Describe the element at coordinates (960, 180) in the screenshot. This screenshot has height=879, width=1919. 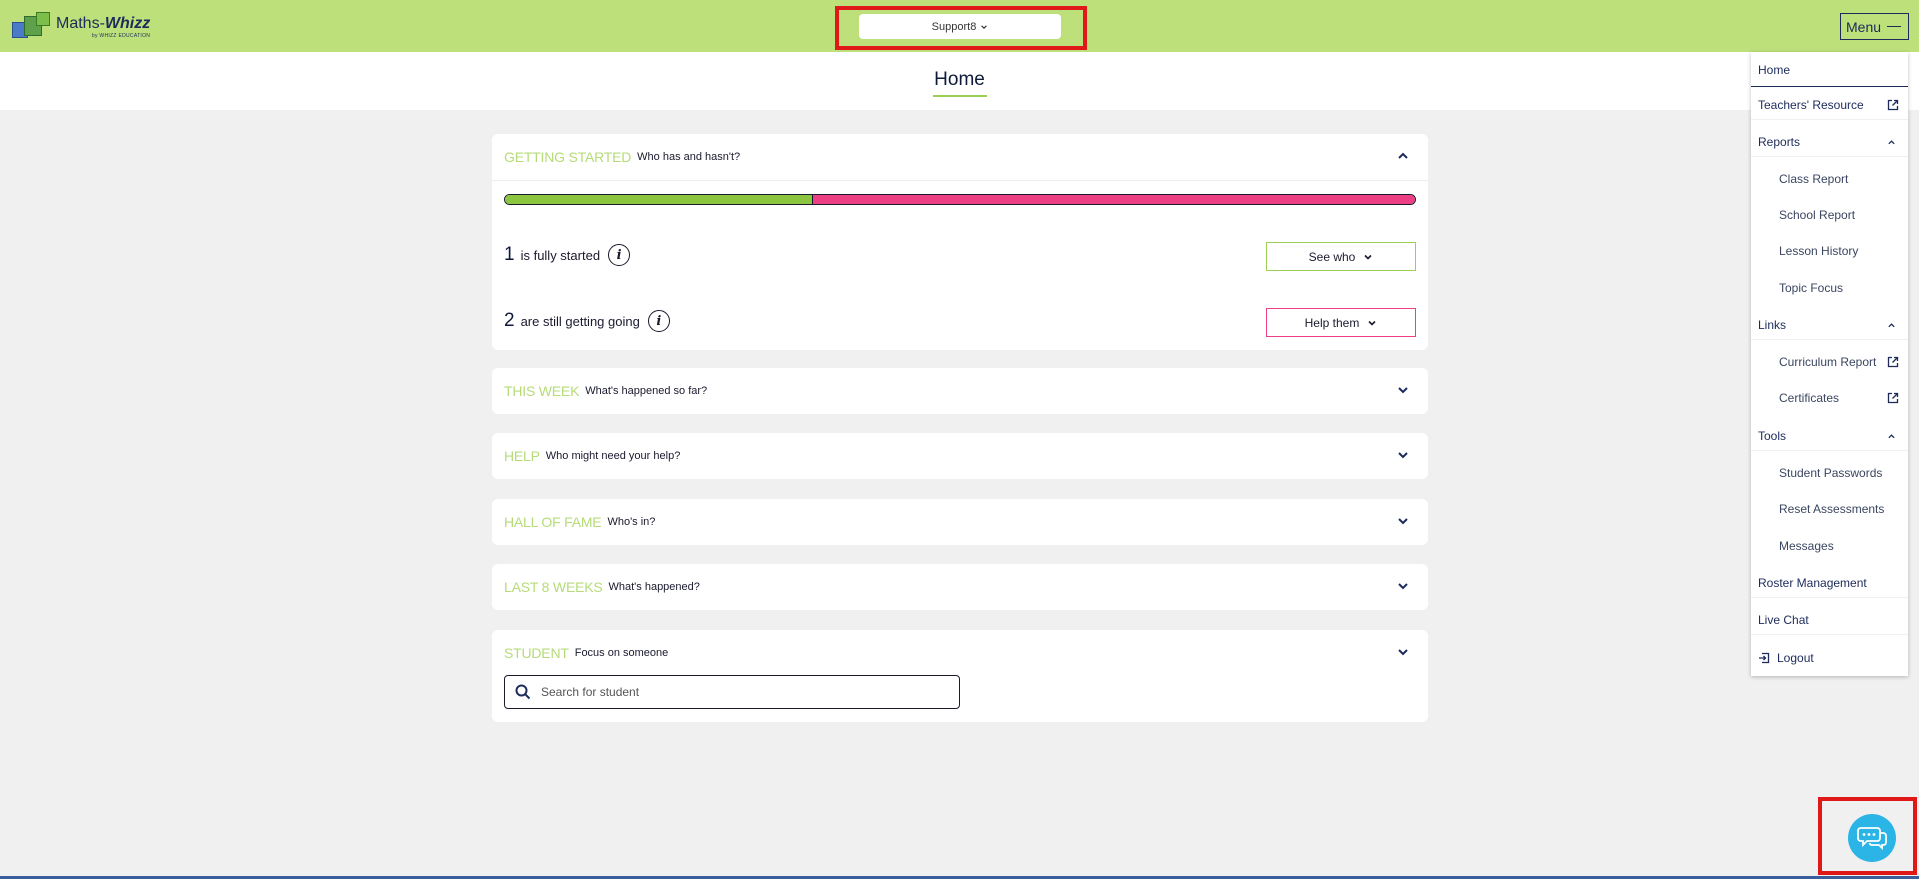
I see `divider` at that location.